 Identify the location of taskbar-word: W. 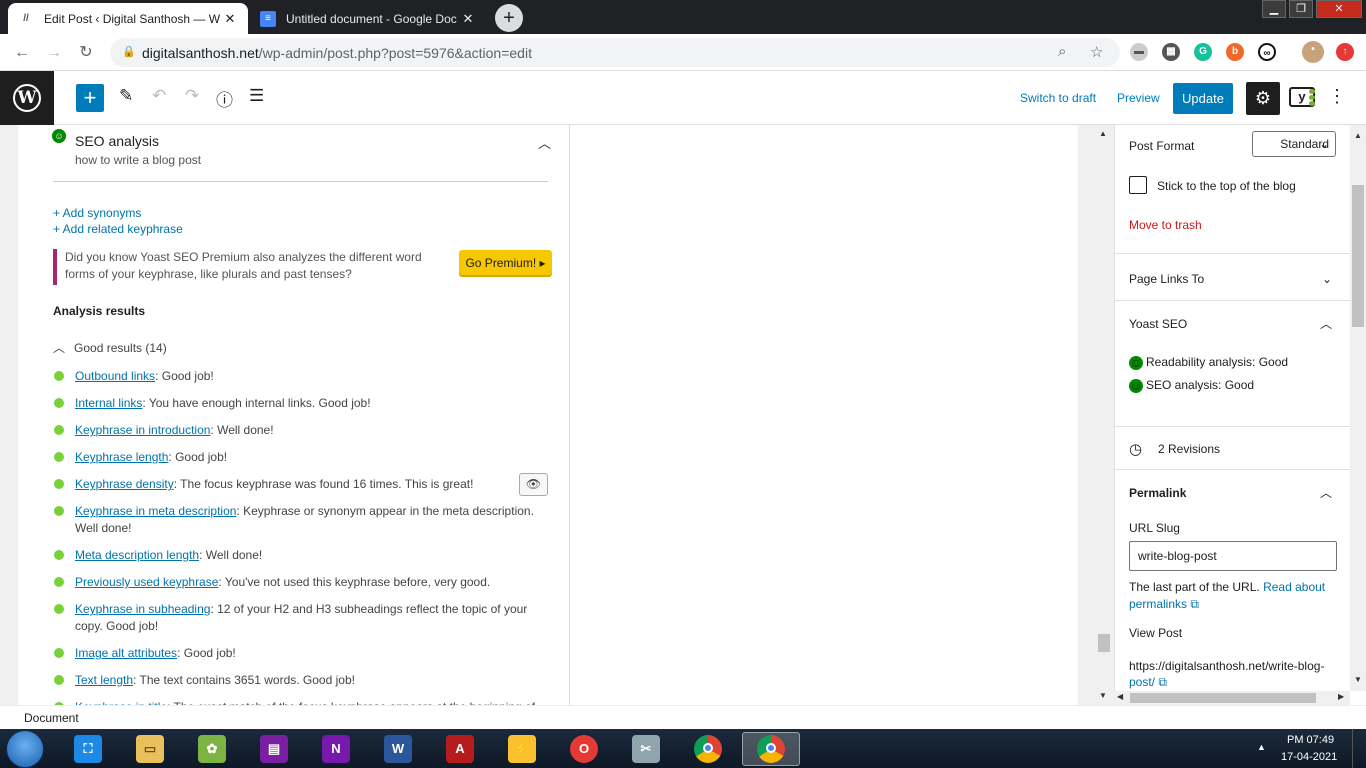
(398, 749).